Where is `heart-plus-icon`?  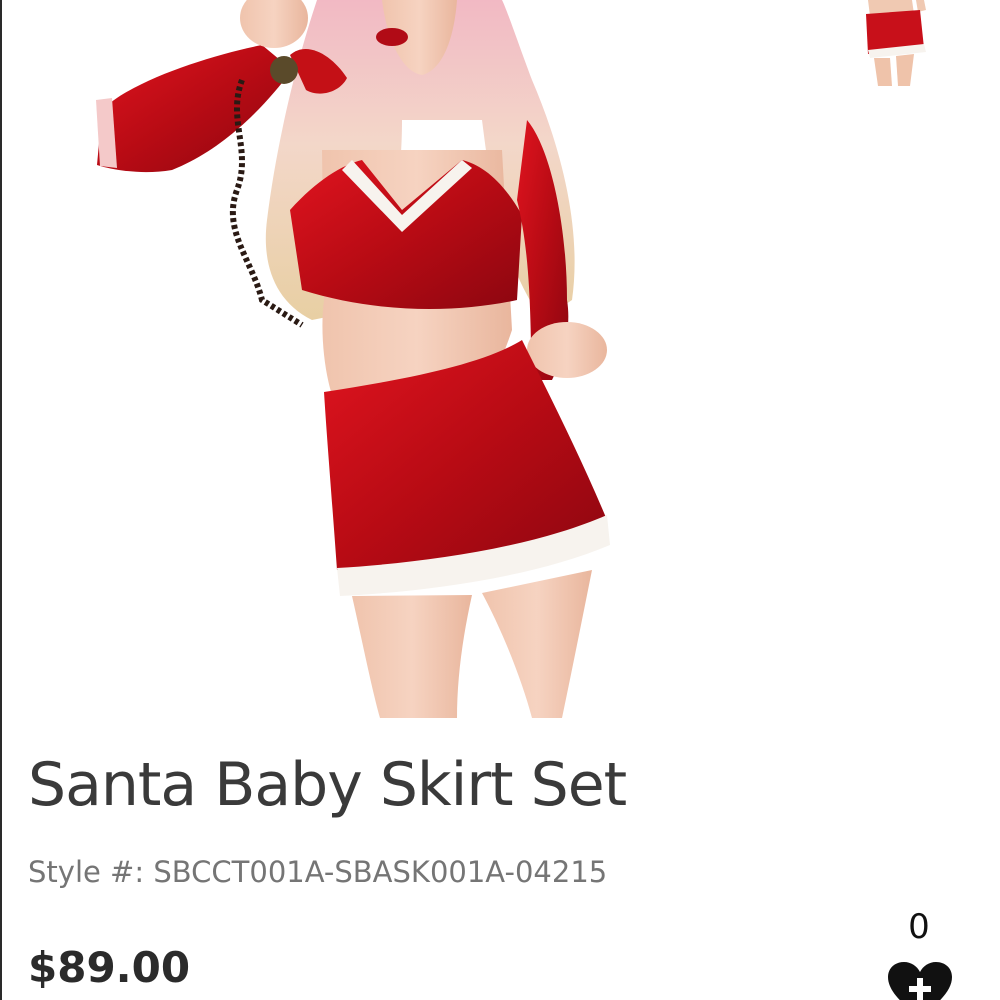 heart-plus-icon is located at coordinates (920, 981).